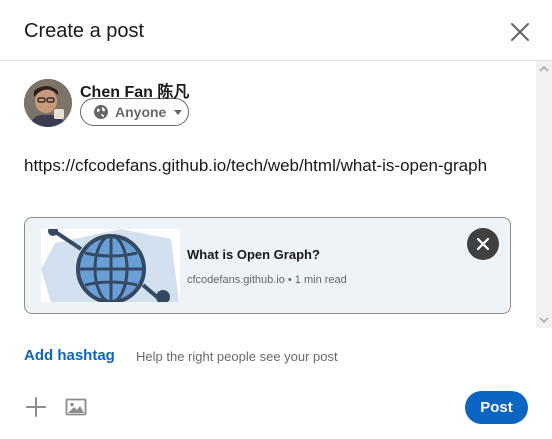 The height and width of the screenshot is (439, 552). I want to click on plus-icon, so click(36, 407).